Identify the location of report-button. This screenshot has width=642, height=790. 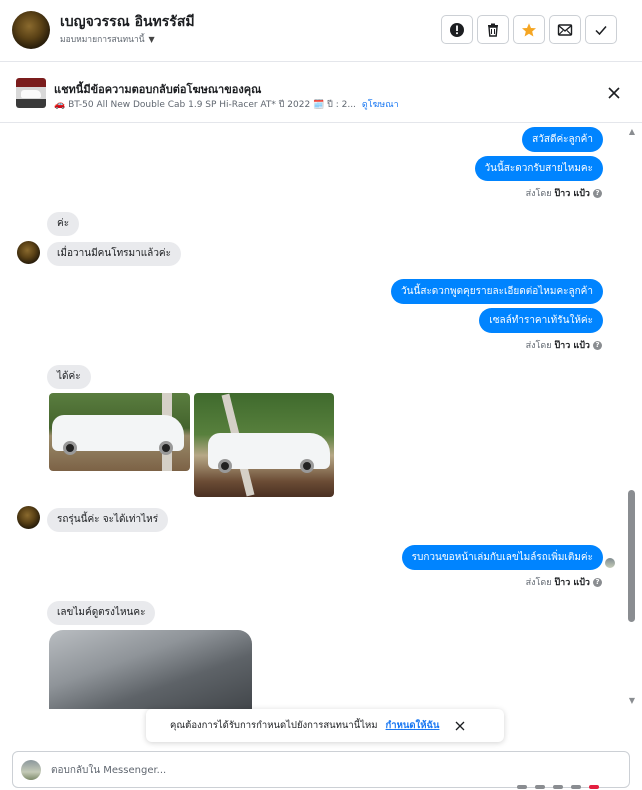
(457, 29).